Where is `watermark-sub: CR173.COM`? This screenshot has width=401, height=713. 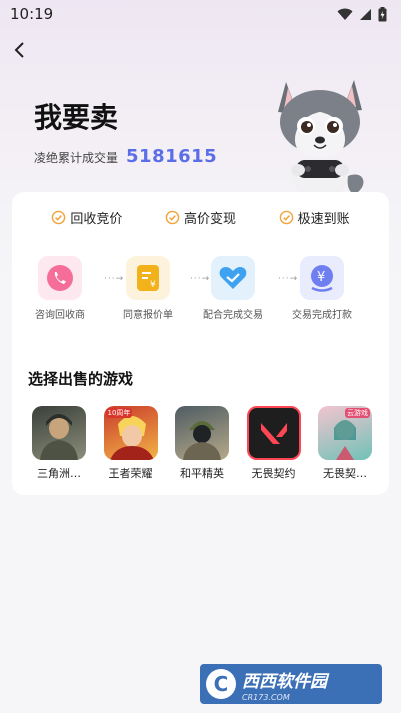
watermark-sub: CR173.COM is located at coordinates (266, 697).